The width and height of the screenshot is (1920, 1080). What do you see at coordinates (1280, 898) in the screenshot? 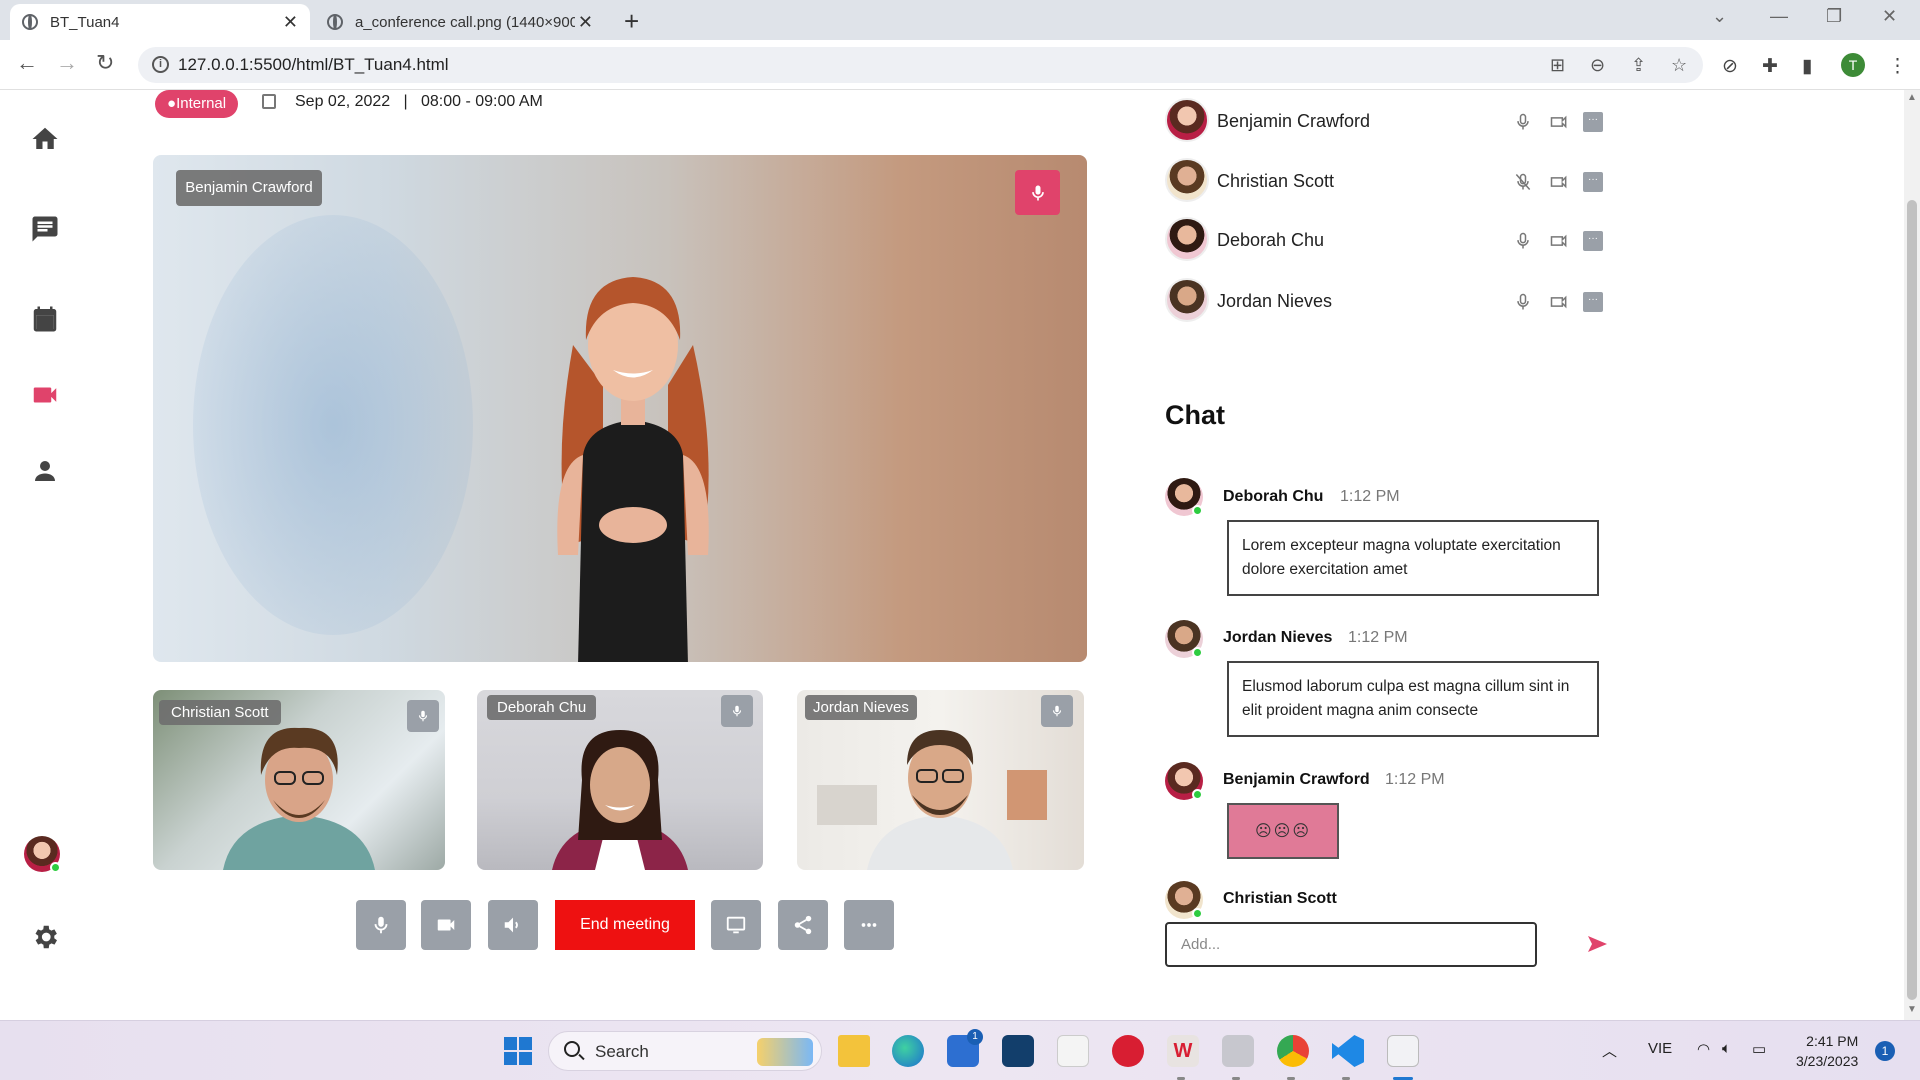
I see `chat-composer-user: Christian Scott` at bounding box center [1280, 898].